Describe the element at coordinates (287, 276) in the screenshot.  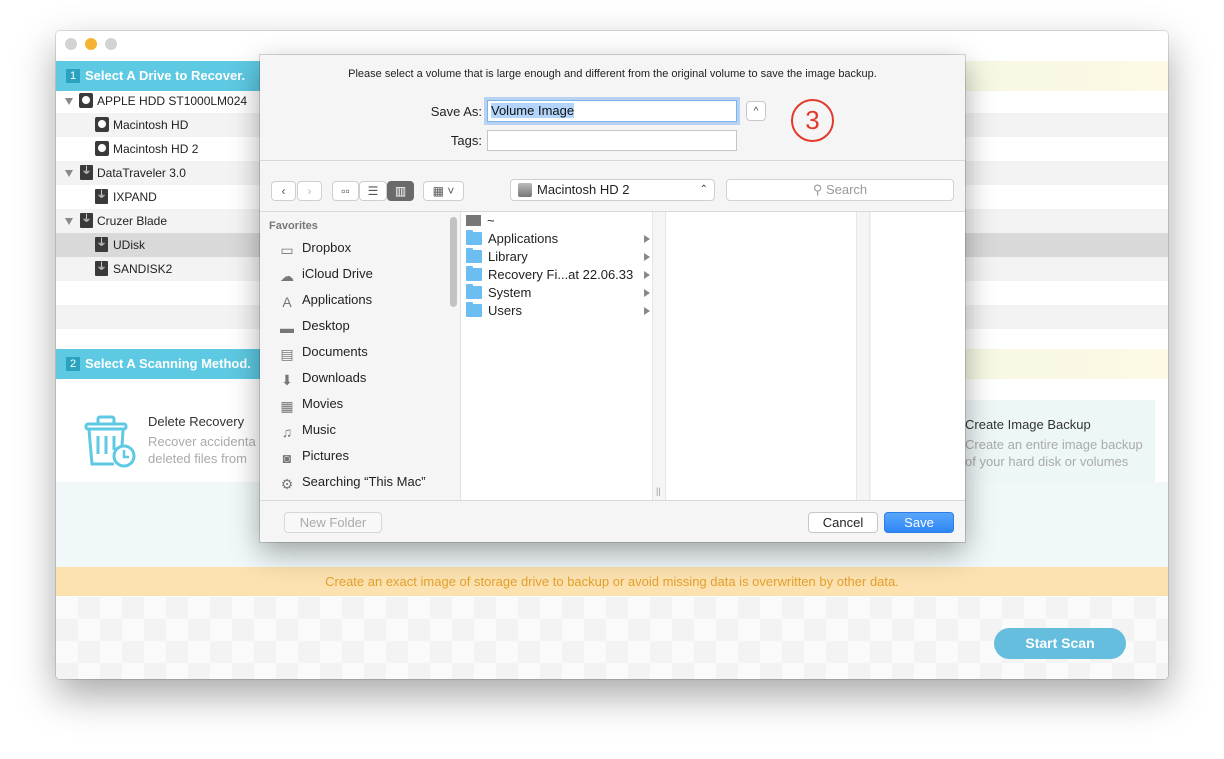
I see `cloud-icon: ☁` at that location.